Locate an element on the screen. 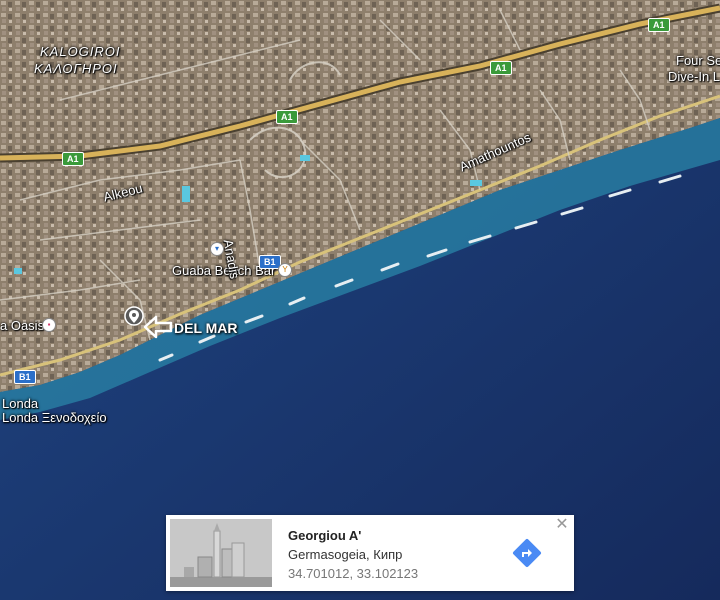 This screenshot has height=600, width=720. close-icon: ✕ is located at coordinates (562, 525).